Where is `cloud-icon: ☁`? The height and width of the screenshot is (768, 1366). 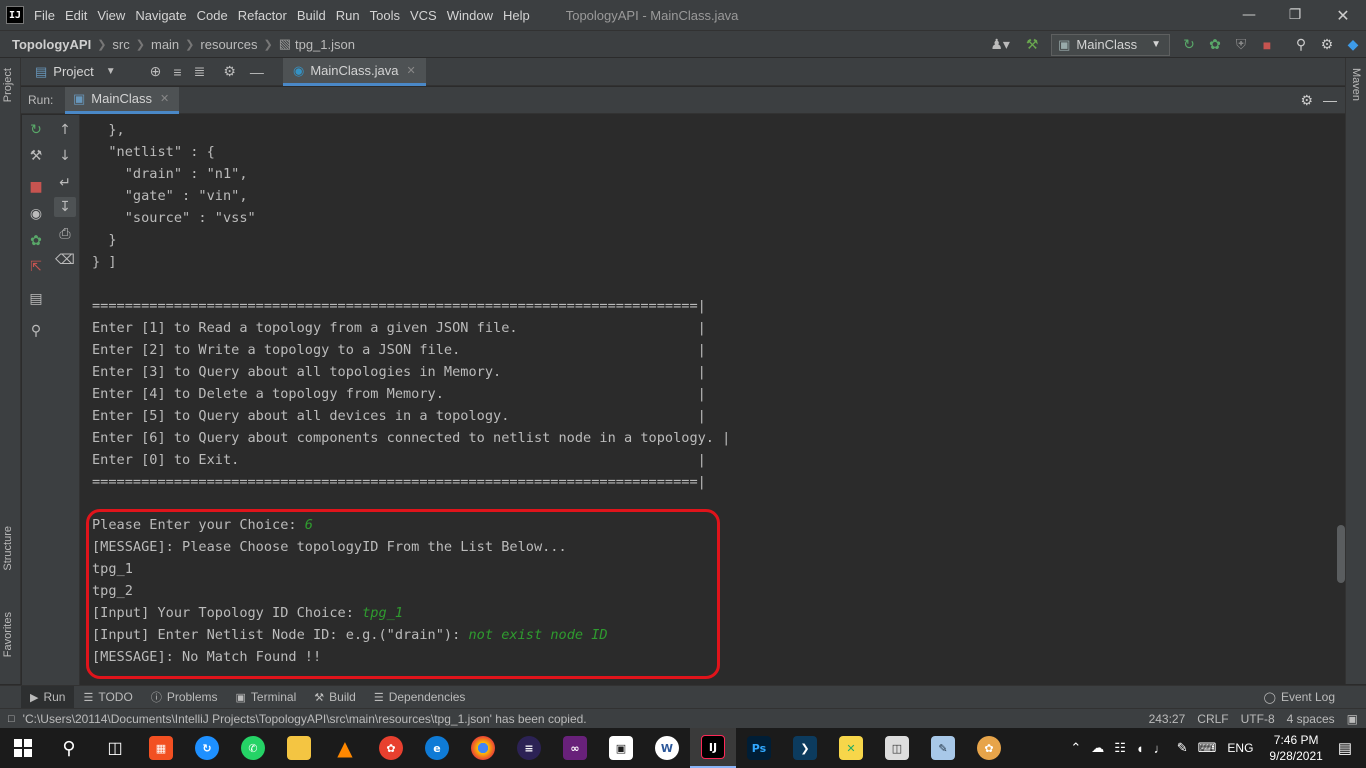
cloud-icon: ☁ is located at coordinates (1097, 748).